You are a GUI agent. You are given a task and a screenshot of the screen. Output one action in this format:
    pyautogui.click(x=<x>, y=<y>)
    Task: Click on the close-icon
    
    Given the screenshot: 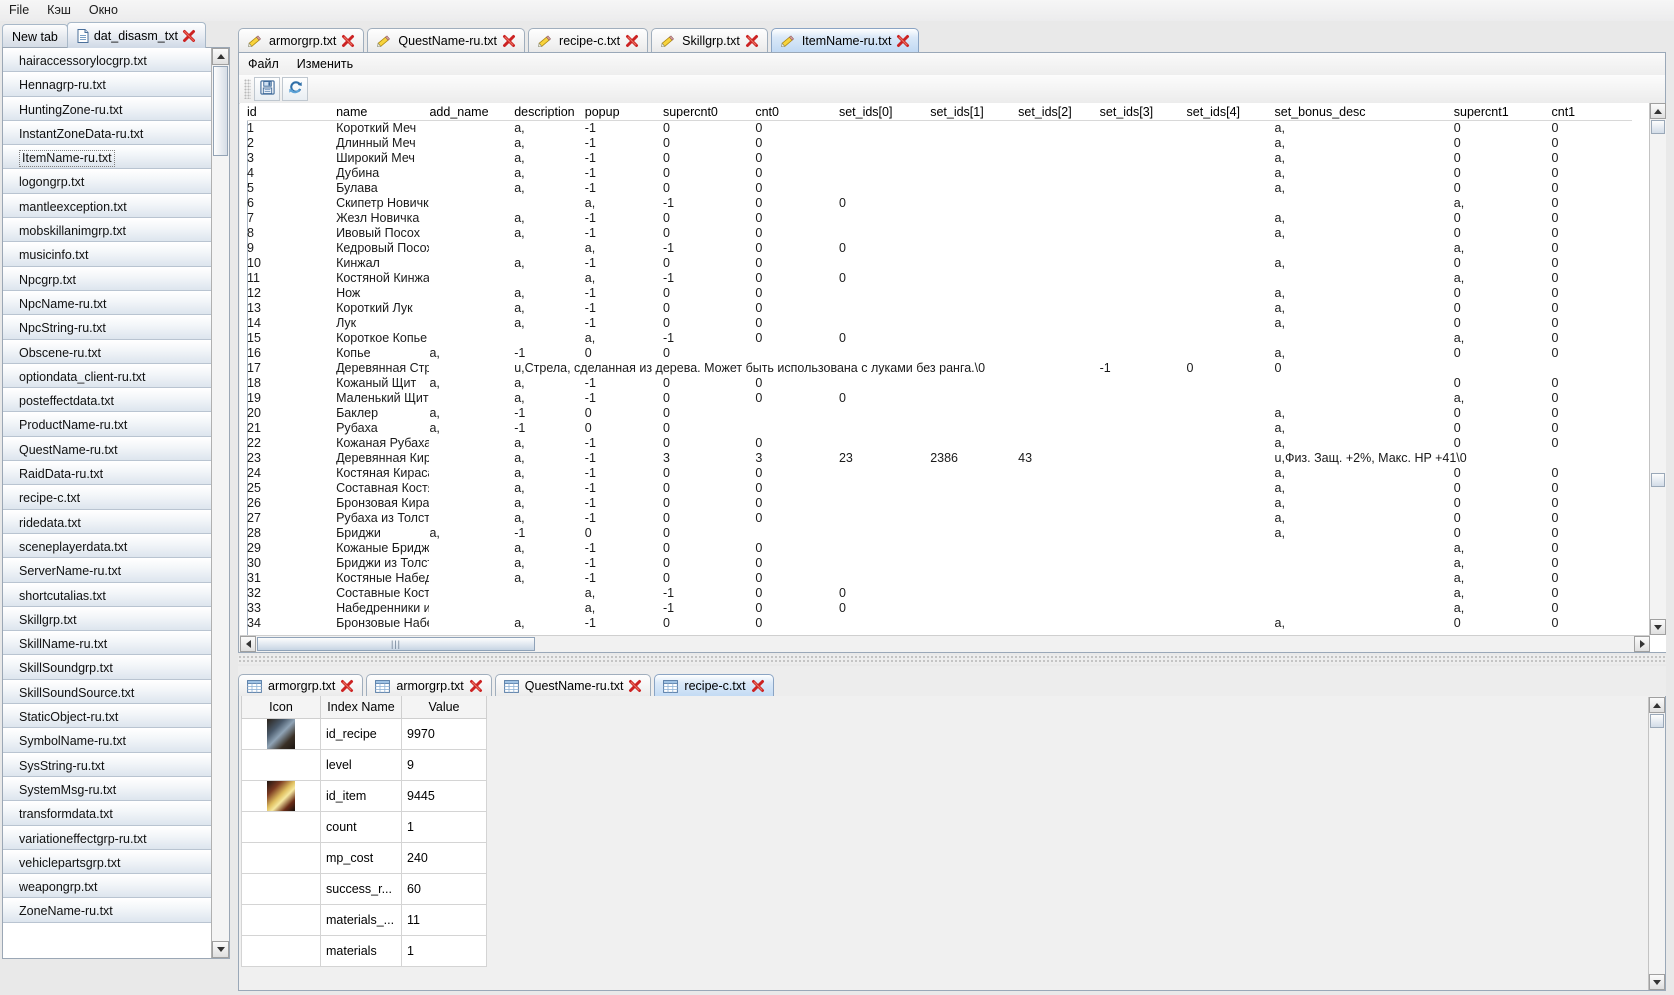 What is the action you would take?
    pyautogui.click(x=758, y=686)
    